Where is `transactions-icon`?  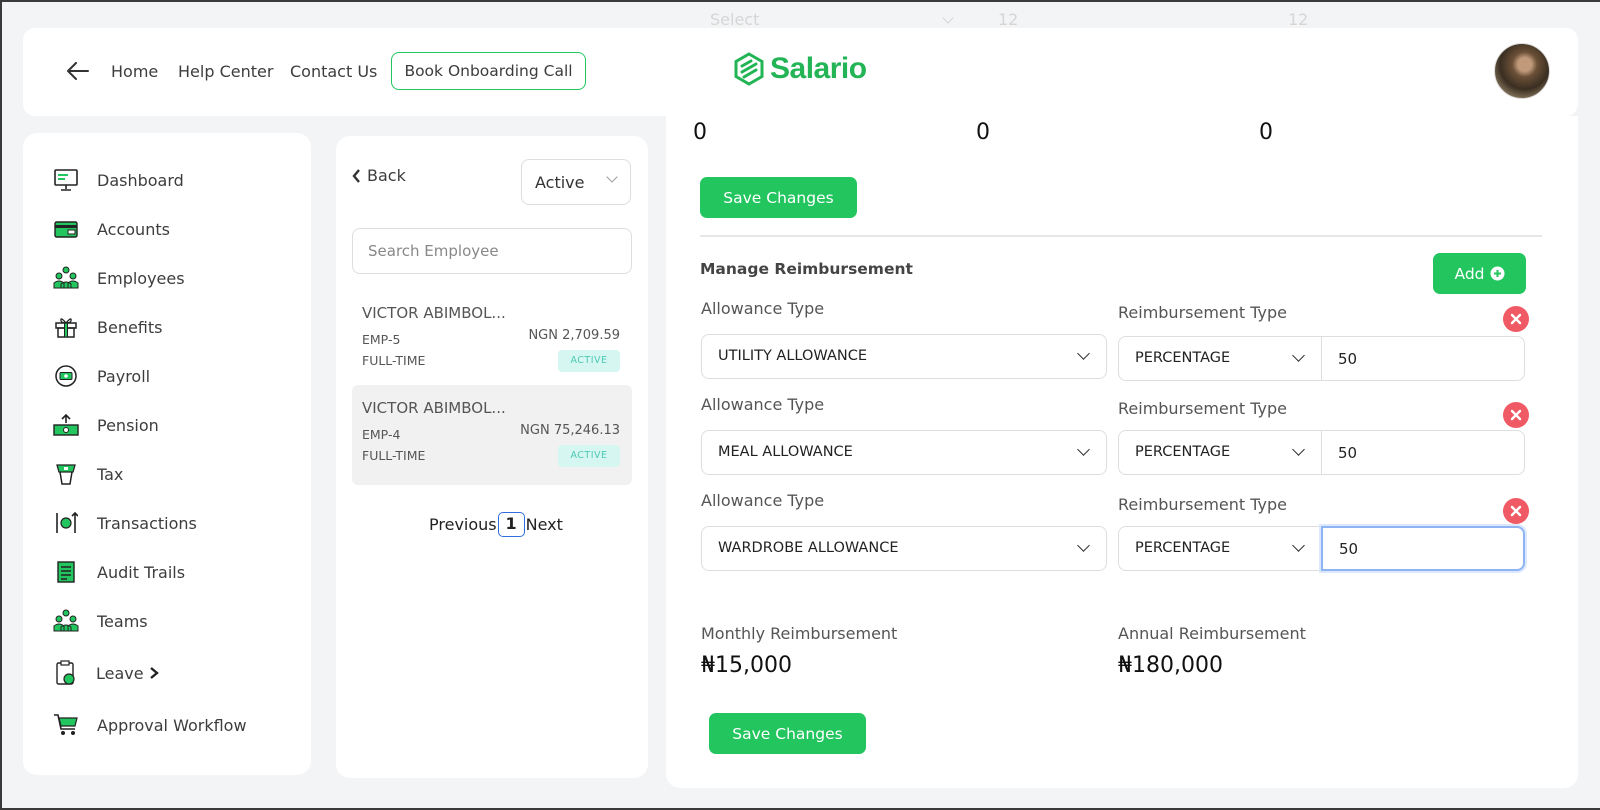 transactions-icon is located at coordinates (66, 523).